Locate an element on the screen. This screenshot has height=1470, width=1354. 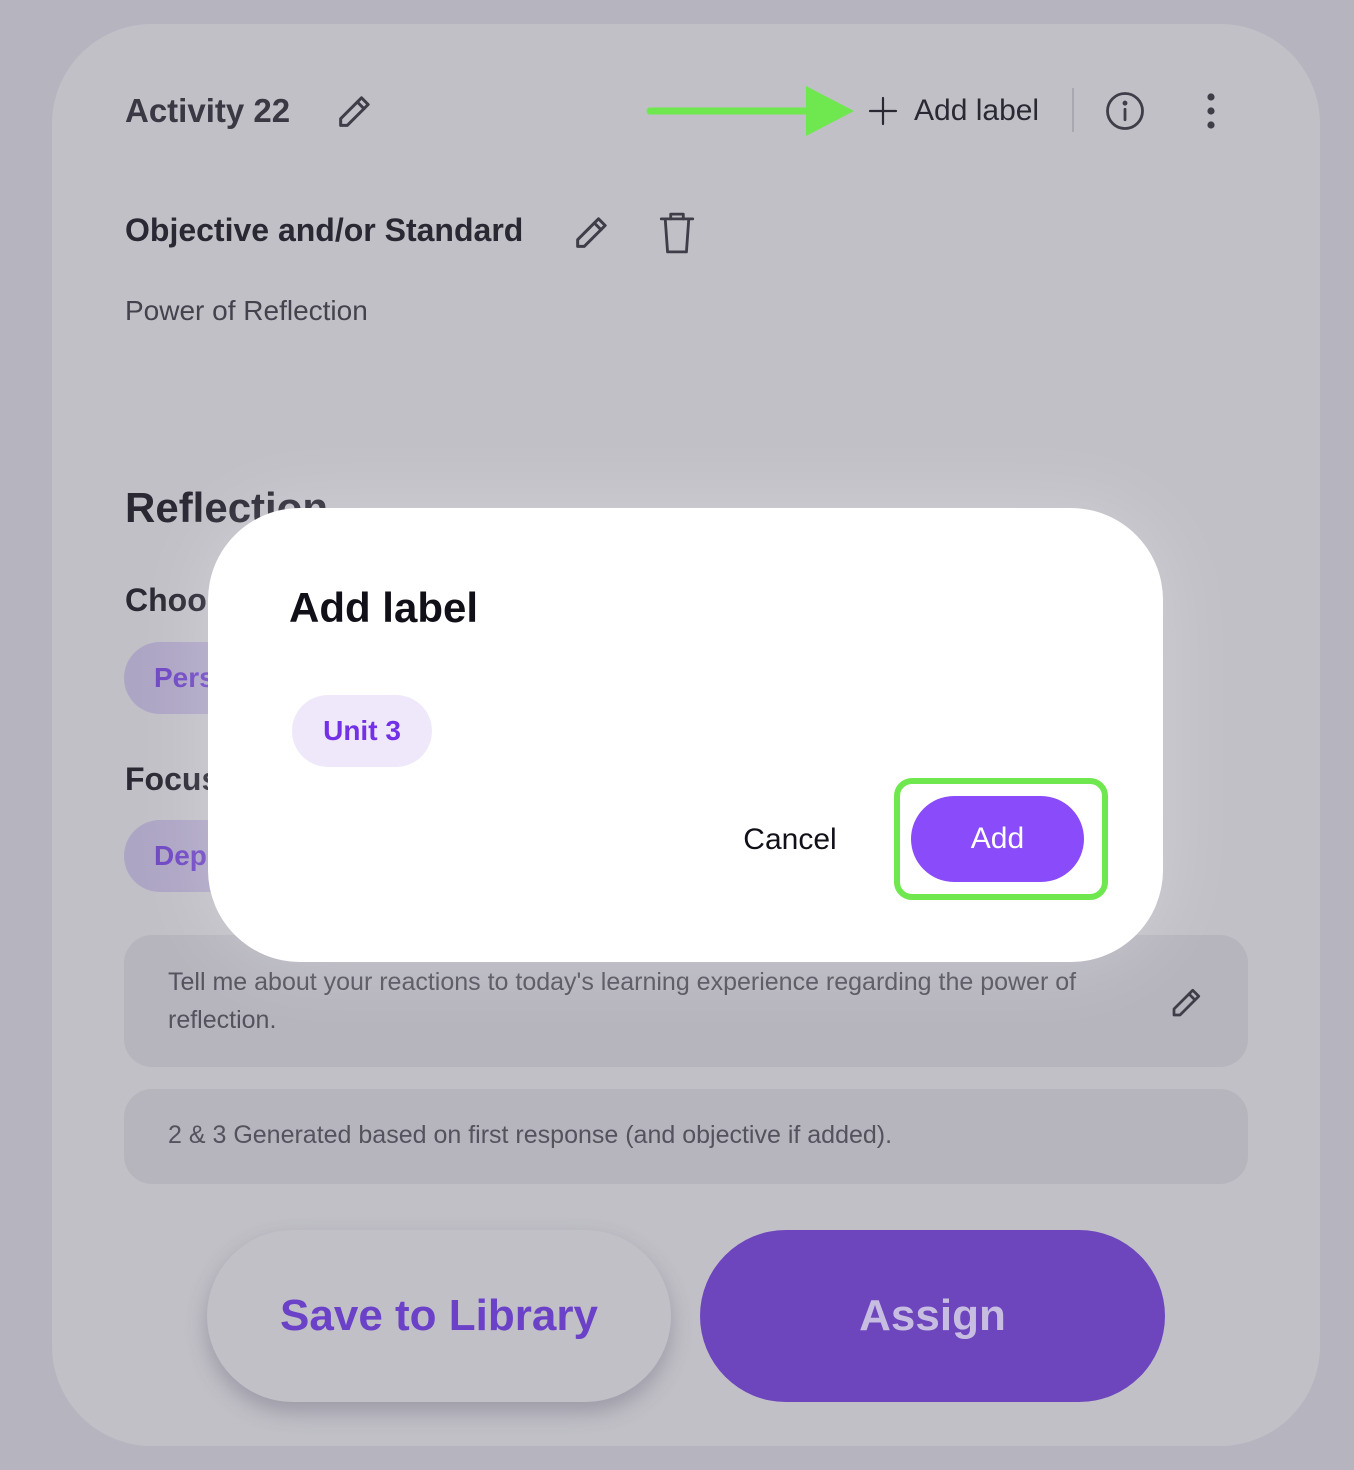
add-button: Add is located at coordinates (997, 839).